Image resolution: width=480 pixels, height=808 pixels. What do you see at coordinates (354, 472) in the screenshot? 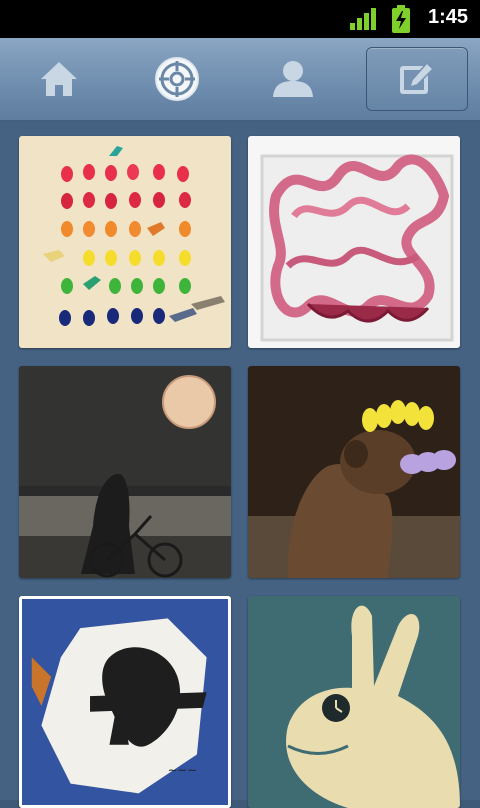
I see `dog-with-peeps-photo` at bounding box center [354, 472].